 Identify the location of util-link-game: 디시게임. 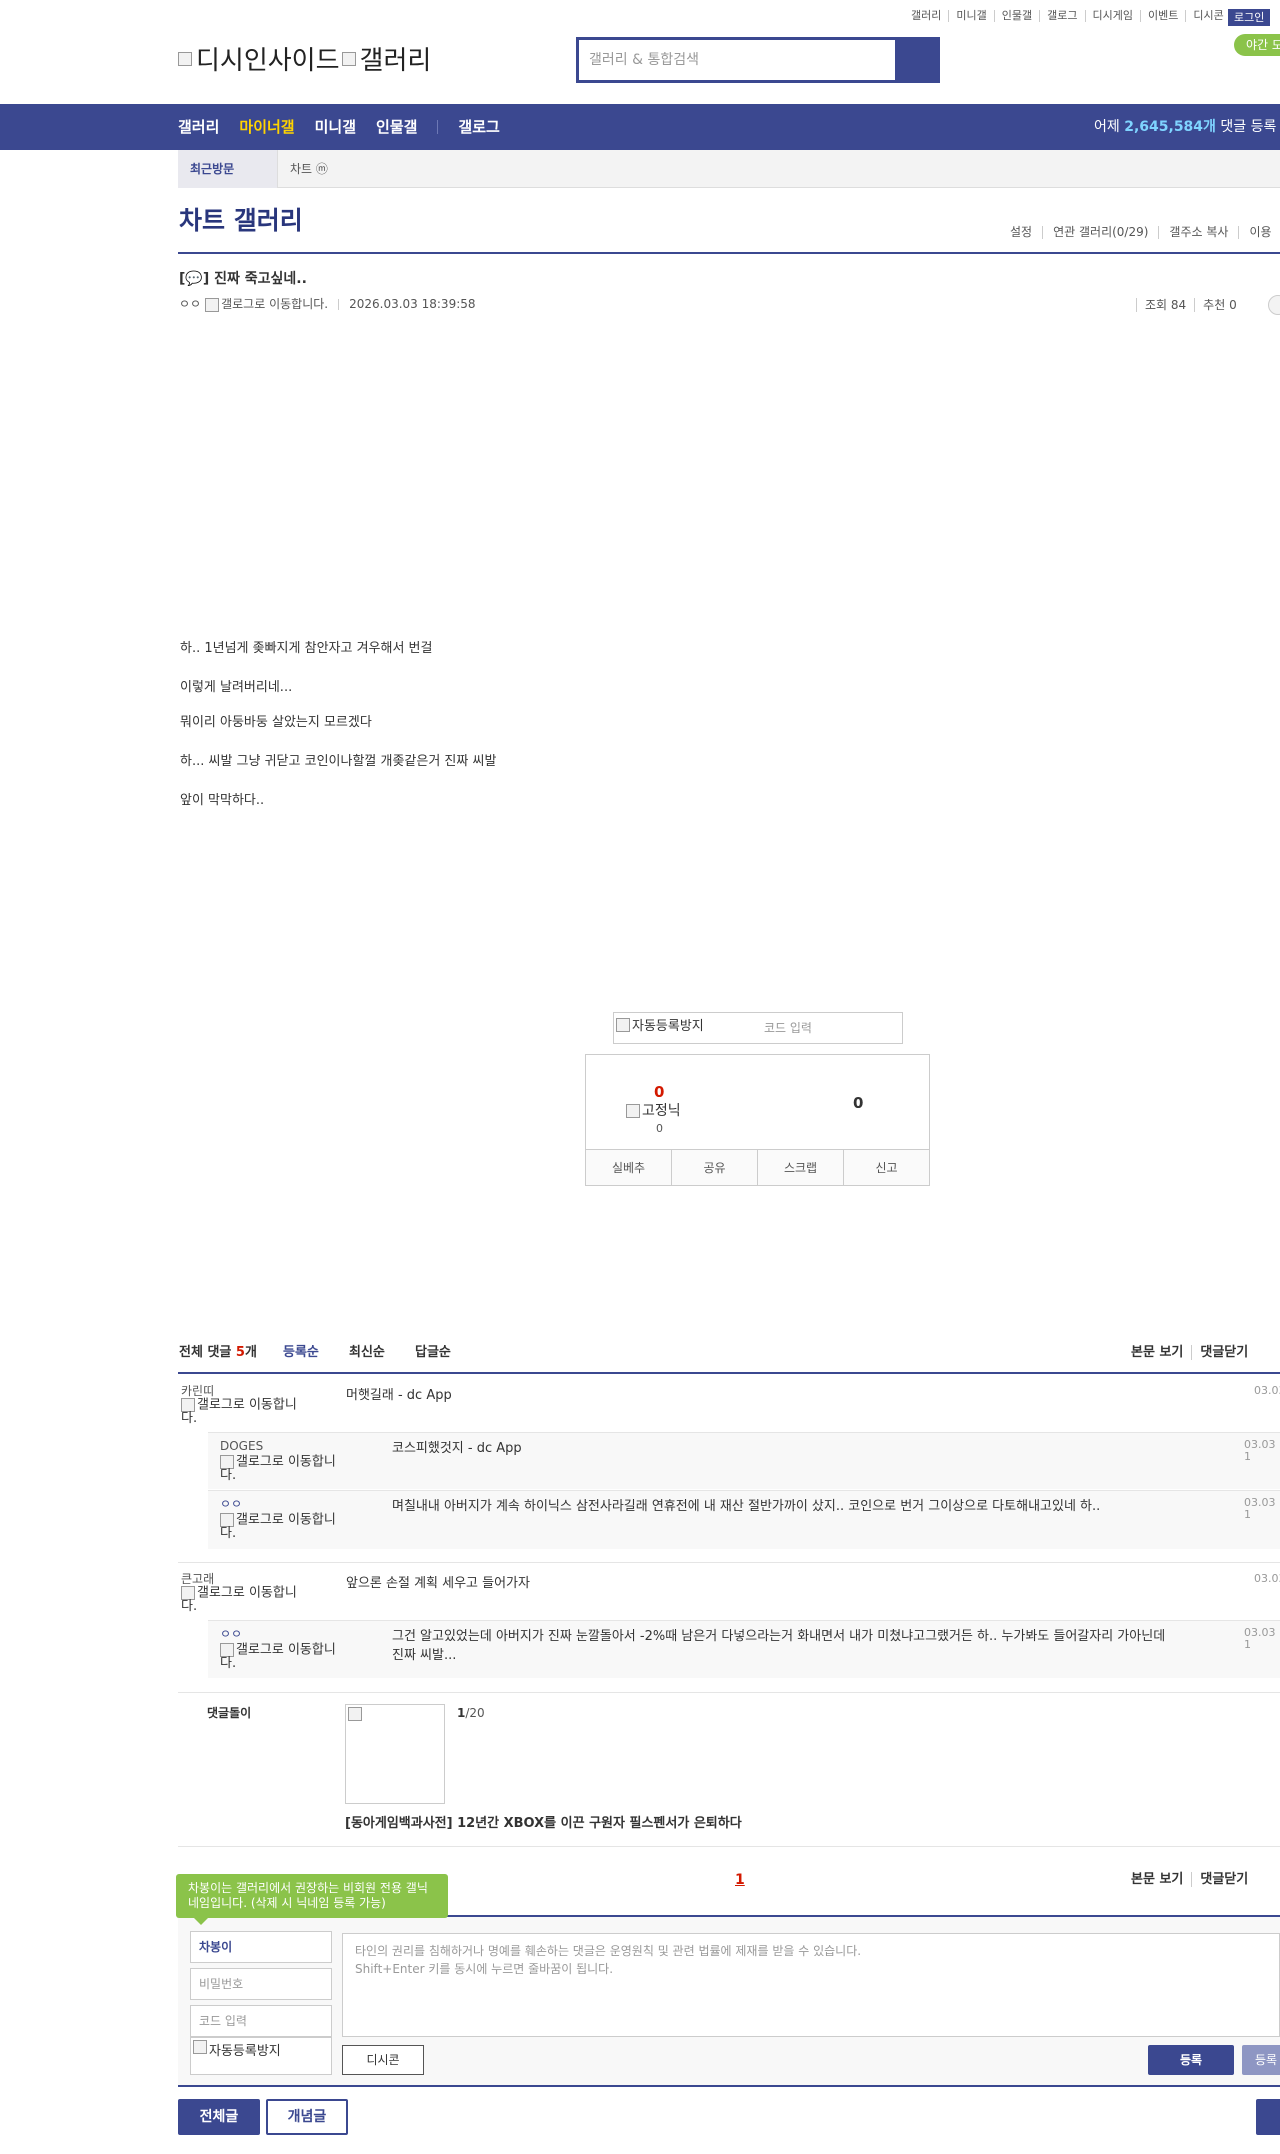
(1112, 16).